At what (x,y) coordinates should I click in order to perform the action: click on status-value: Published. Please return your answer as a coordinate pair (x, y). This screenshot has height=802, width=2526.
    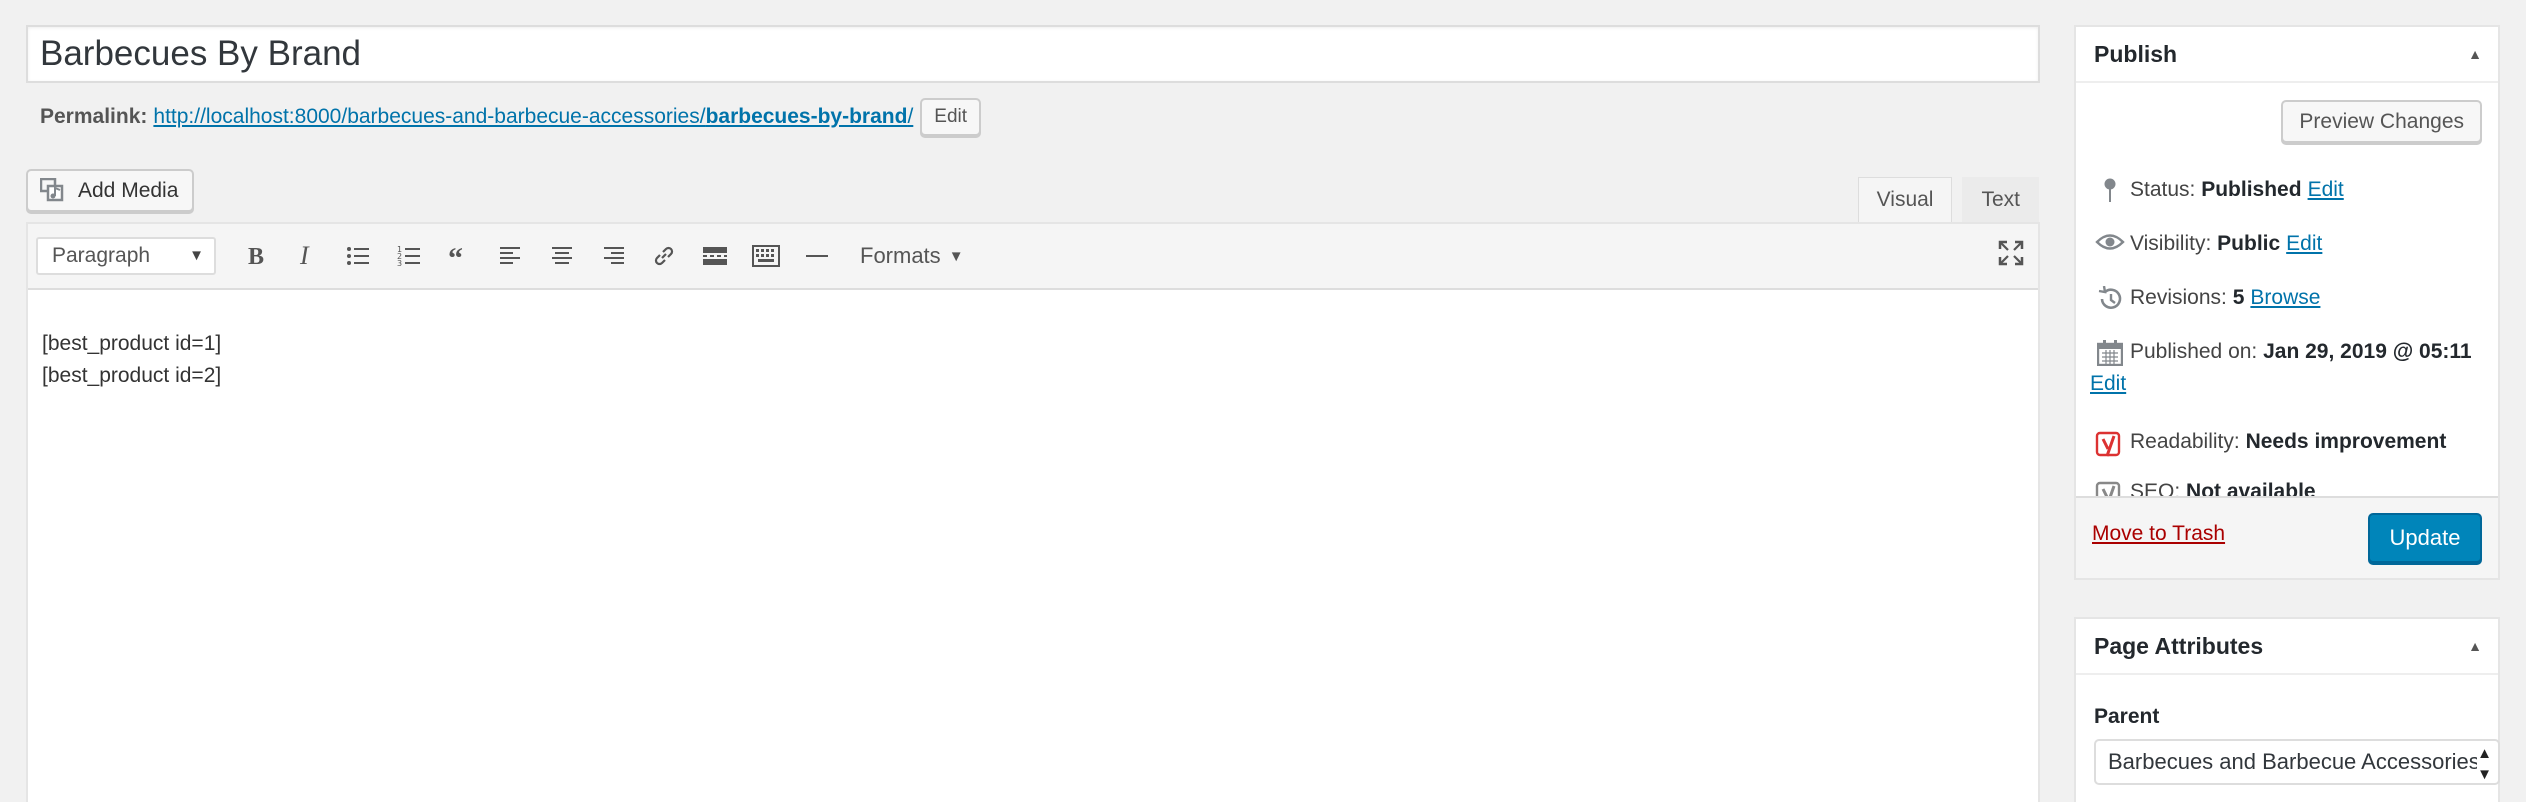
    Looking at the image, I should click on (2251, 189).